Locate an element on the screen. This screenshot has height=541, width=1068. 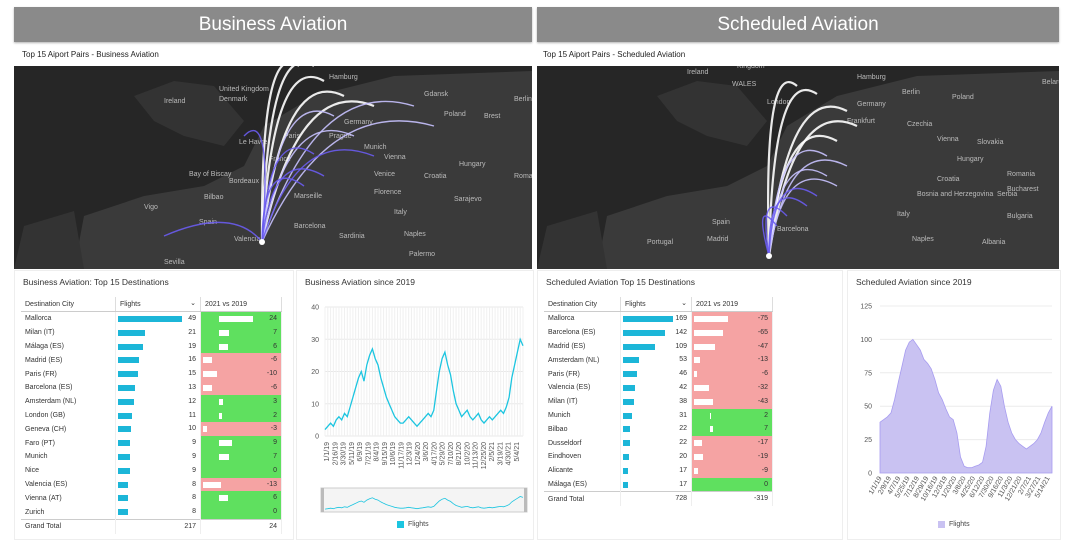
flights-value: 42 is located at coordinates (683, 387).